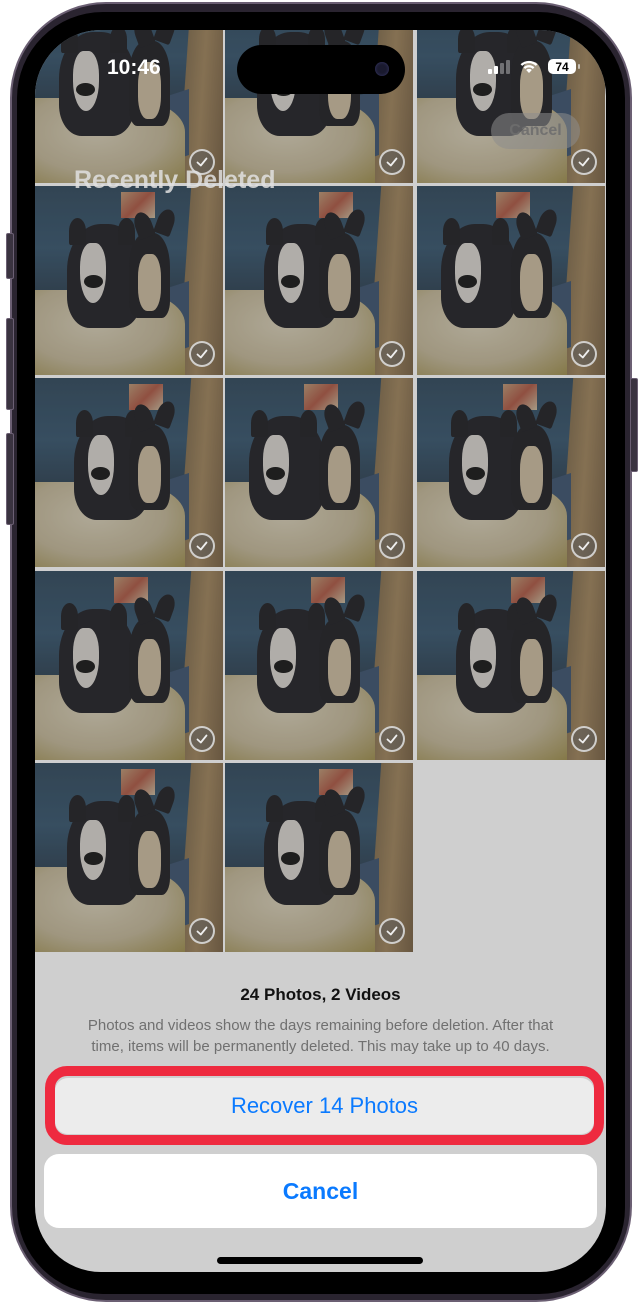 The width and height of the screenshot is (642, 1305). What do you see at coordinates (634, 425) in the screenshot?
I see `side-button` at bounding box center [634, 425].